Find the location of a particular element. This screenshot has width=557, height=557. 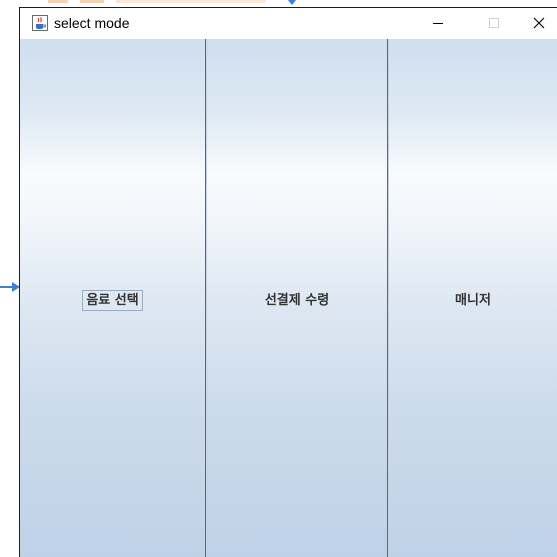

maximize-icon is located at coordinates (494, 23).